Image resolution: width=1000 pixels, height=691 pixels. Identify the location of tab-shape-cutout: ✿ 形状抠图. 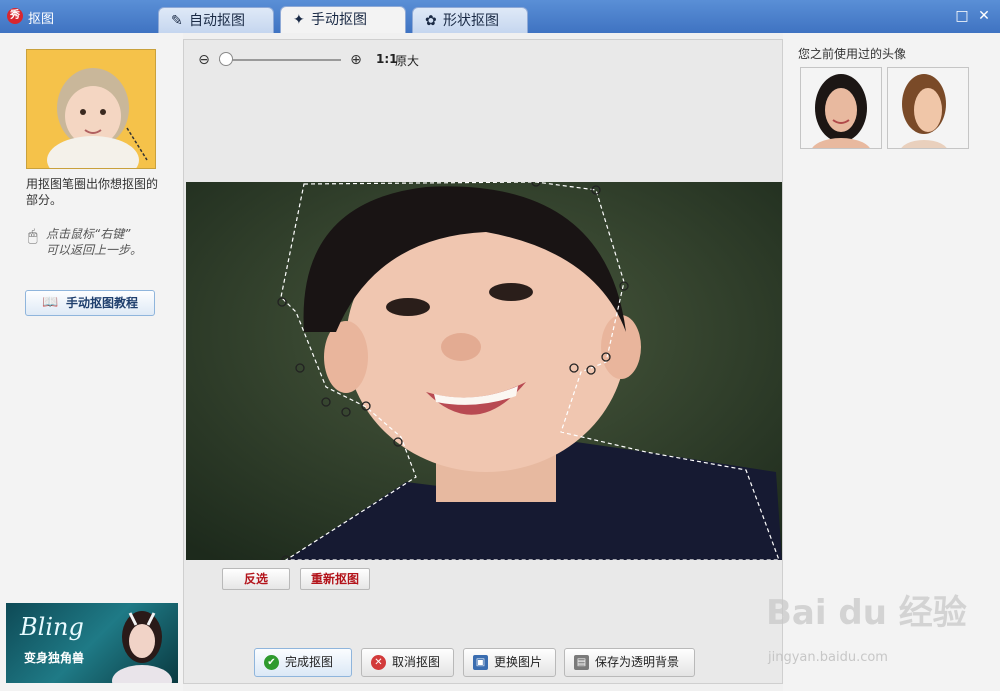
(470, 20).